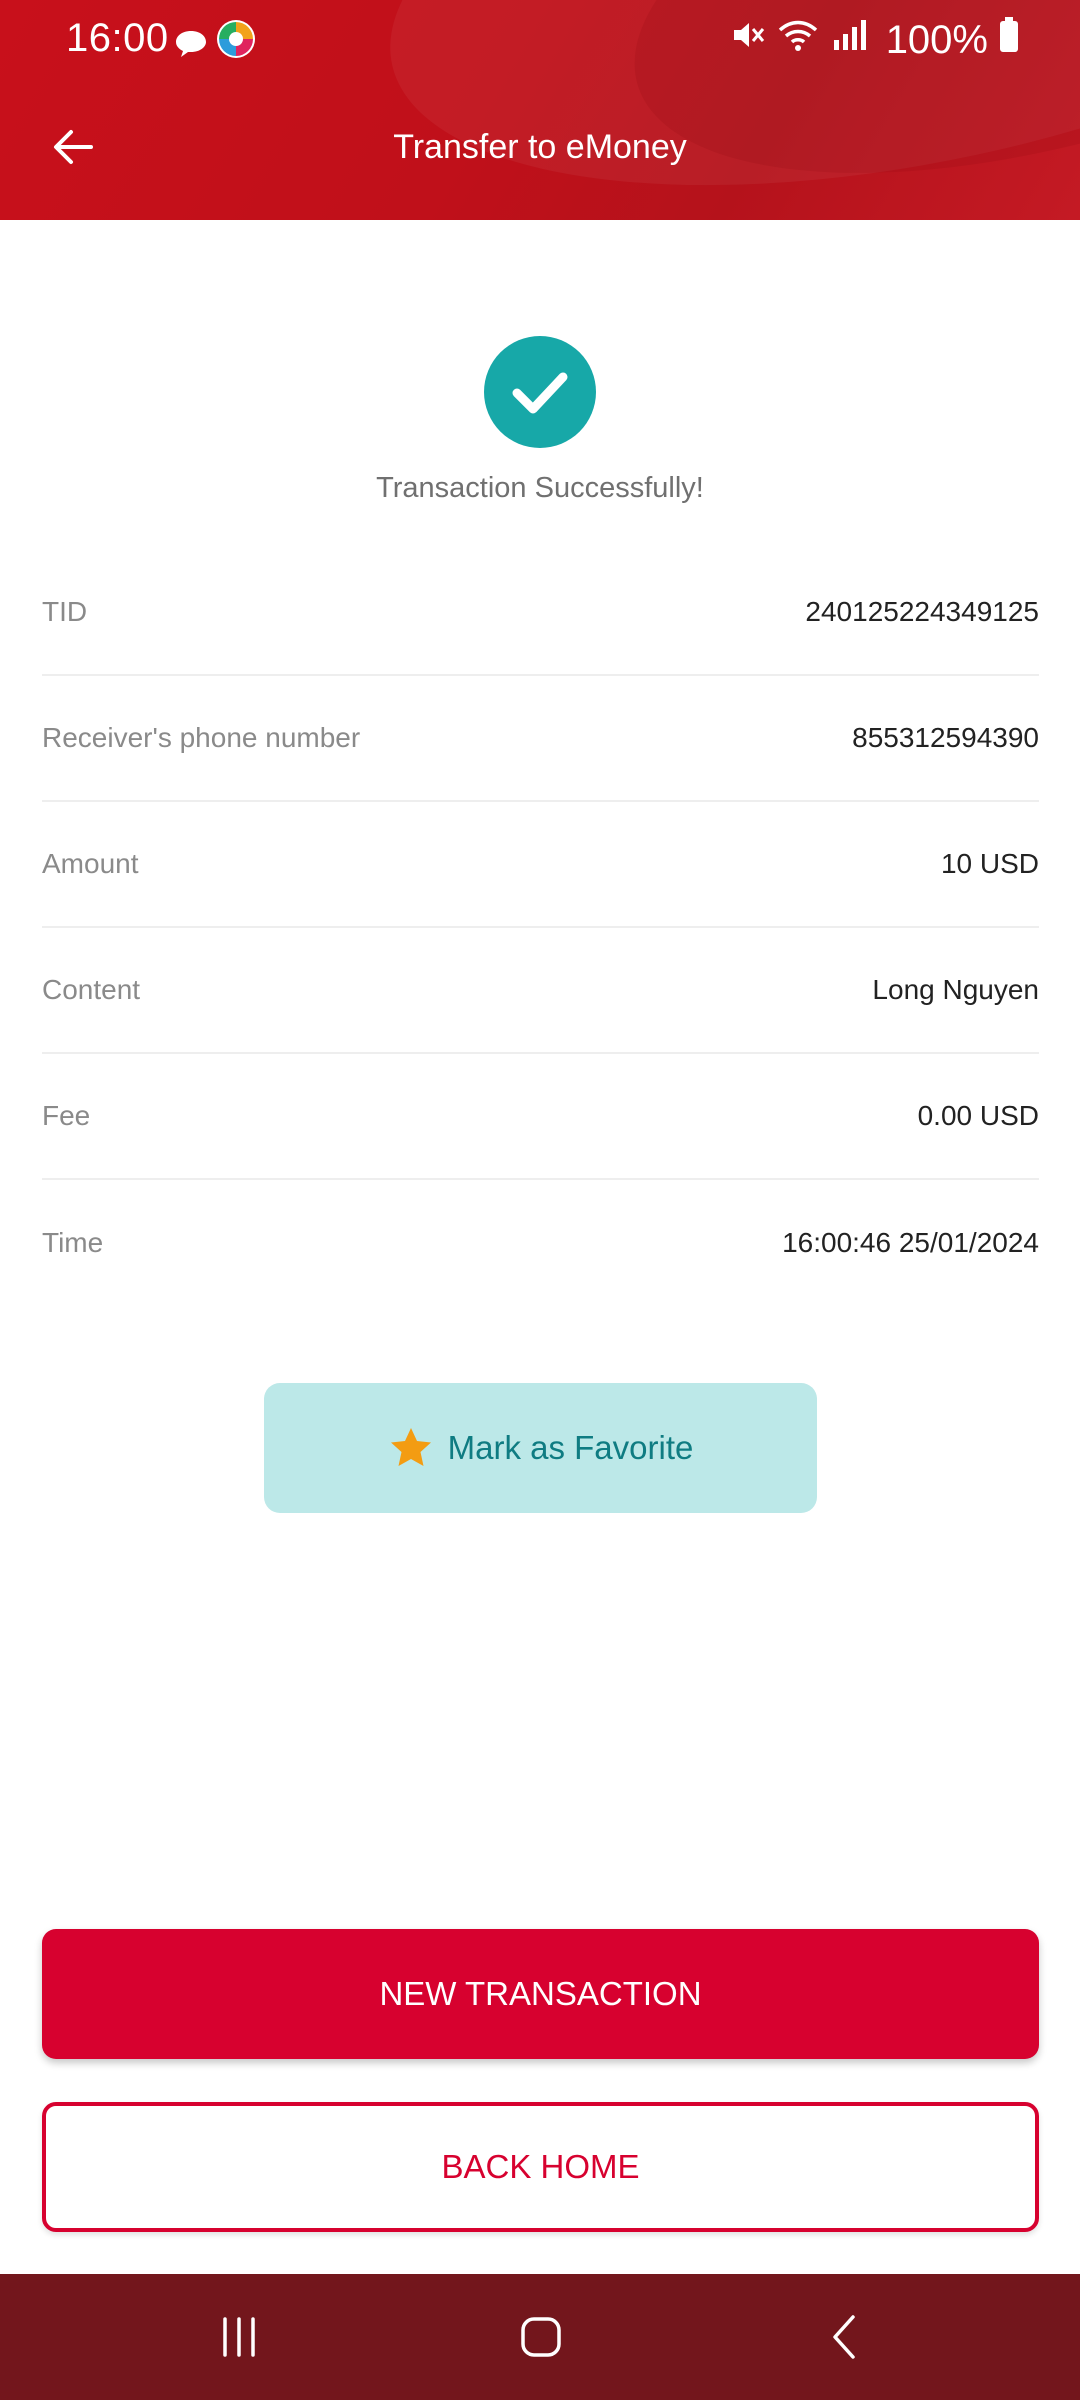 The image size is (1080, 2400). What do you see at coordinates (1009, 40) in the screenshot?
I see `battery-icon` at bounding box center [1009, 40].